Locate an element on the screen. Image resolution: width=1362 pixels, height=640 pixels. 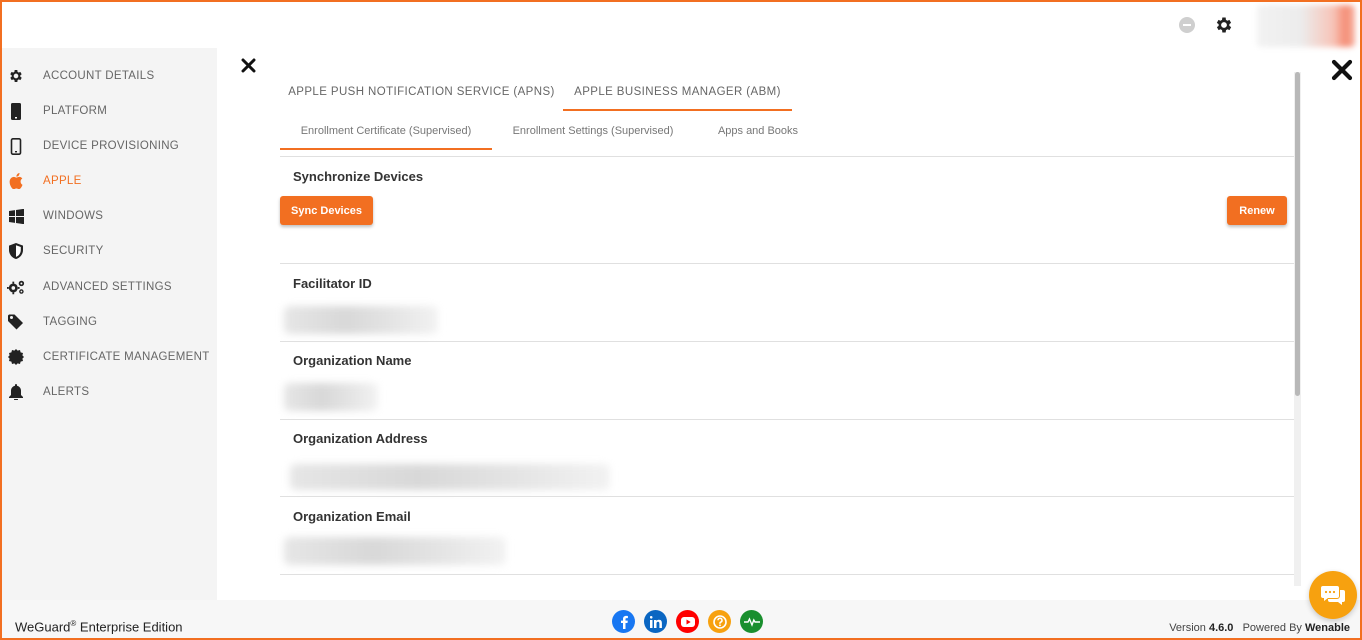
help-icon is located at coordinates (719, 621).